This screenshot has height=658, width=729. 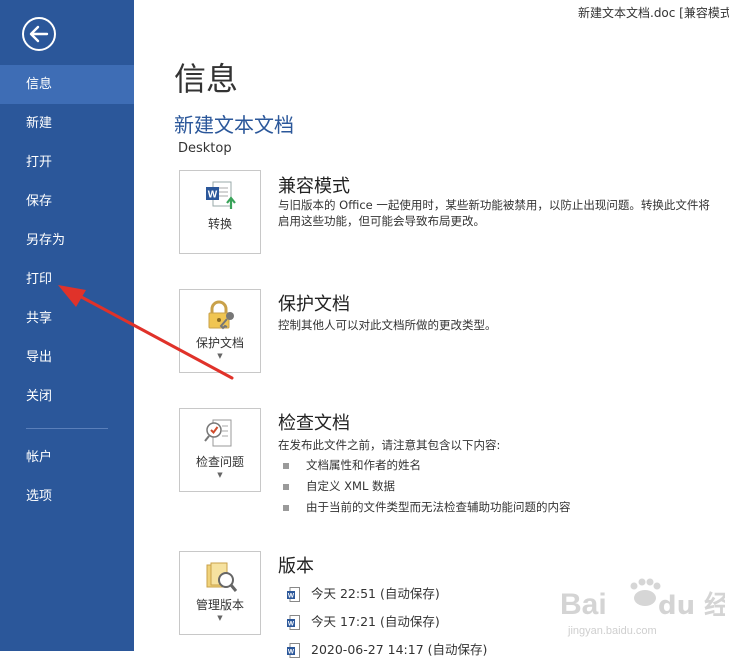 I want to click on protect-title: 保护文档, so click(x=314, y=304).